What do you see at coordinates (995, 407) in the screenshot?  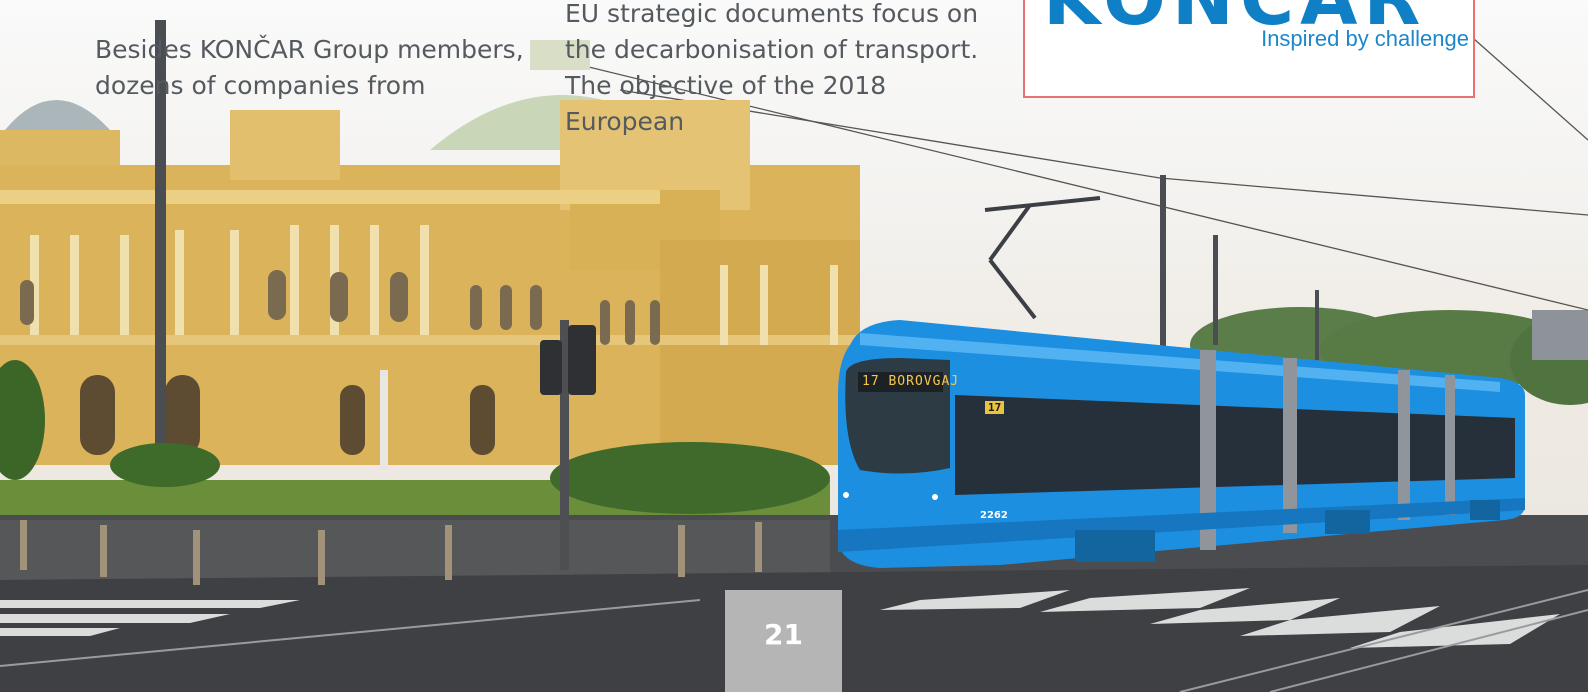 I see `tram-route-number: 17` at bounding box center [995, 407].